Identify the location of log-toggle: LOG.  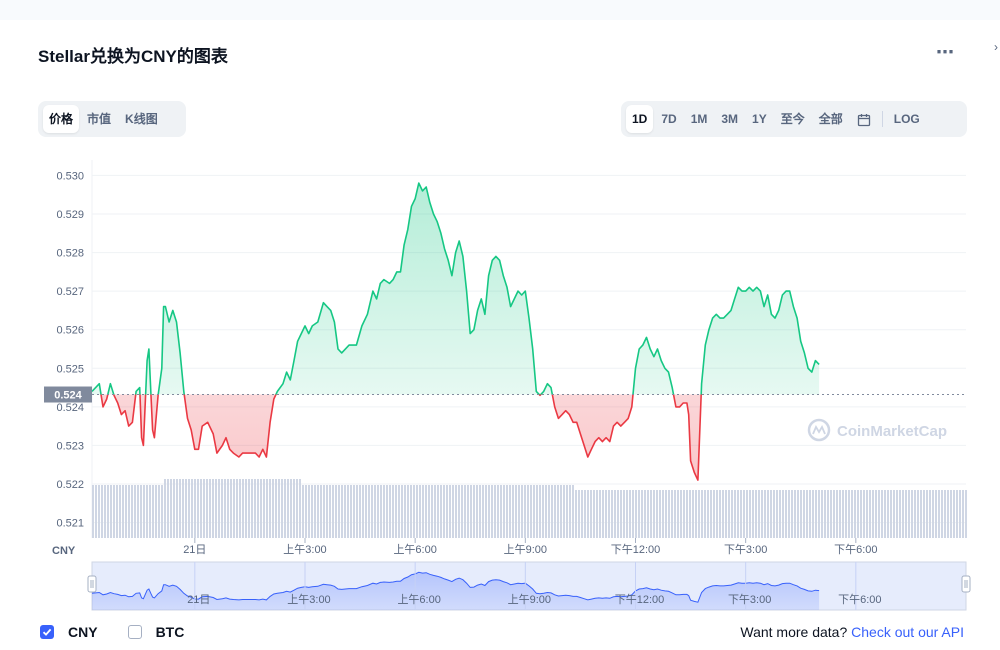
(907, 119).